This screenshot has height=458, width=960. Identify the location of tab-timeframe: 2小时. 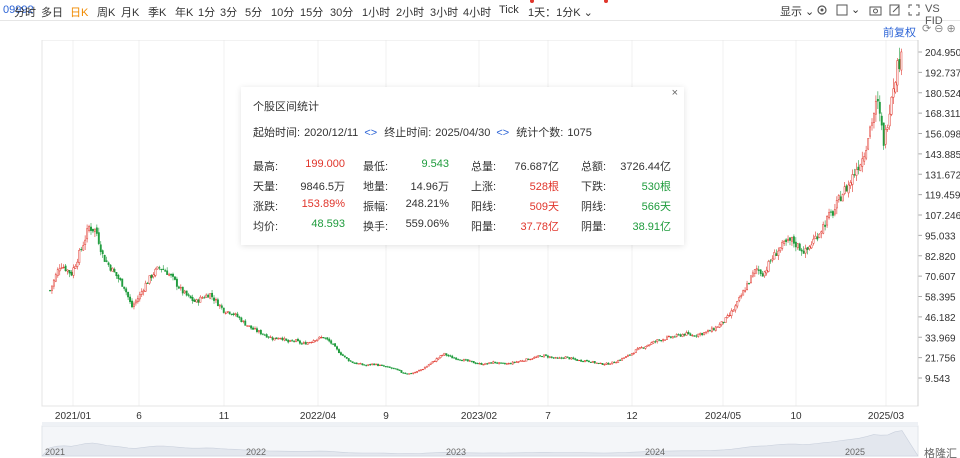
(410, 12).